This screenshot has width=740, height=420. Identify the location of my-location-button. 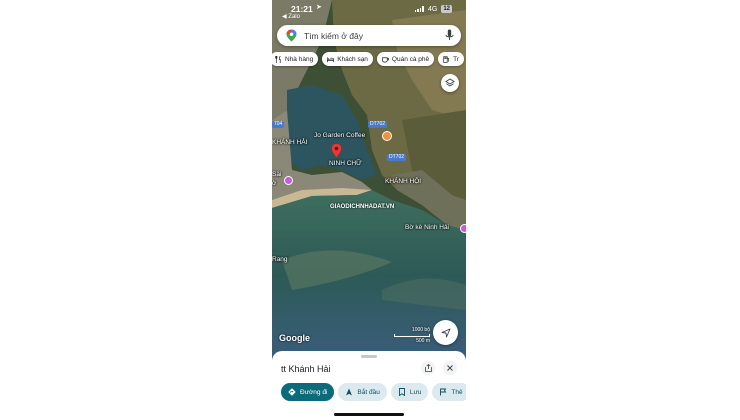
(445, 332).